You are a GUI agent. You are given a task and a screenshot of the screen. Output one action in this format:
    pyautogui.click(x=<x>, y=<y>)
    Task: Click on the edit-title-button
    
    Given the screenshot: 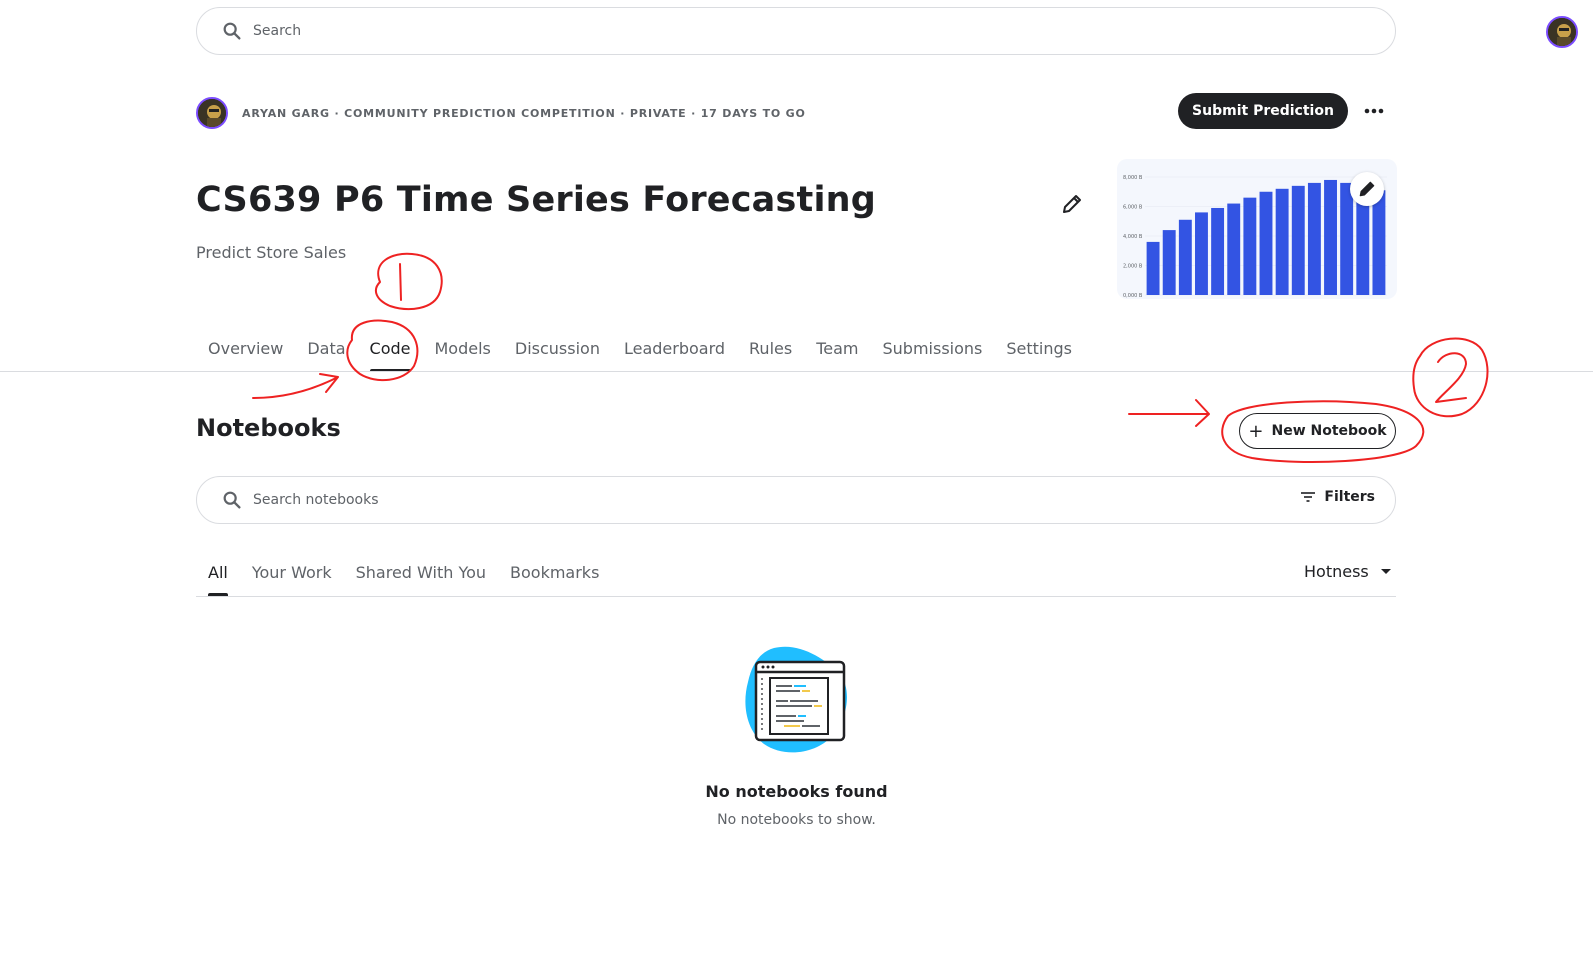 What is the action you would take?
    pyautogui.click(x=1072, y=204)
    